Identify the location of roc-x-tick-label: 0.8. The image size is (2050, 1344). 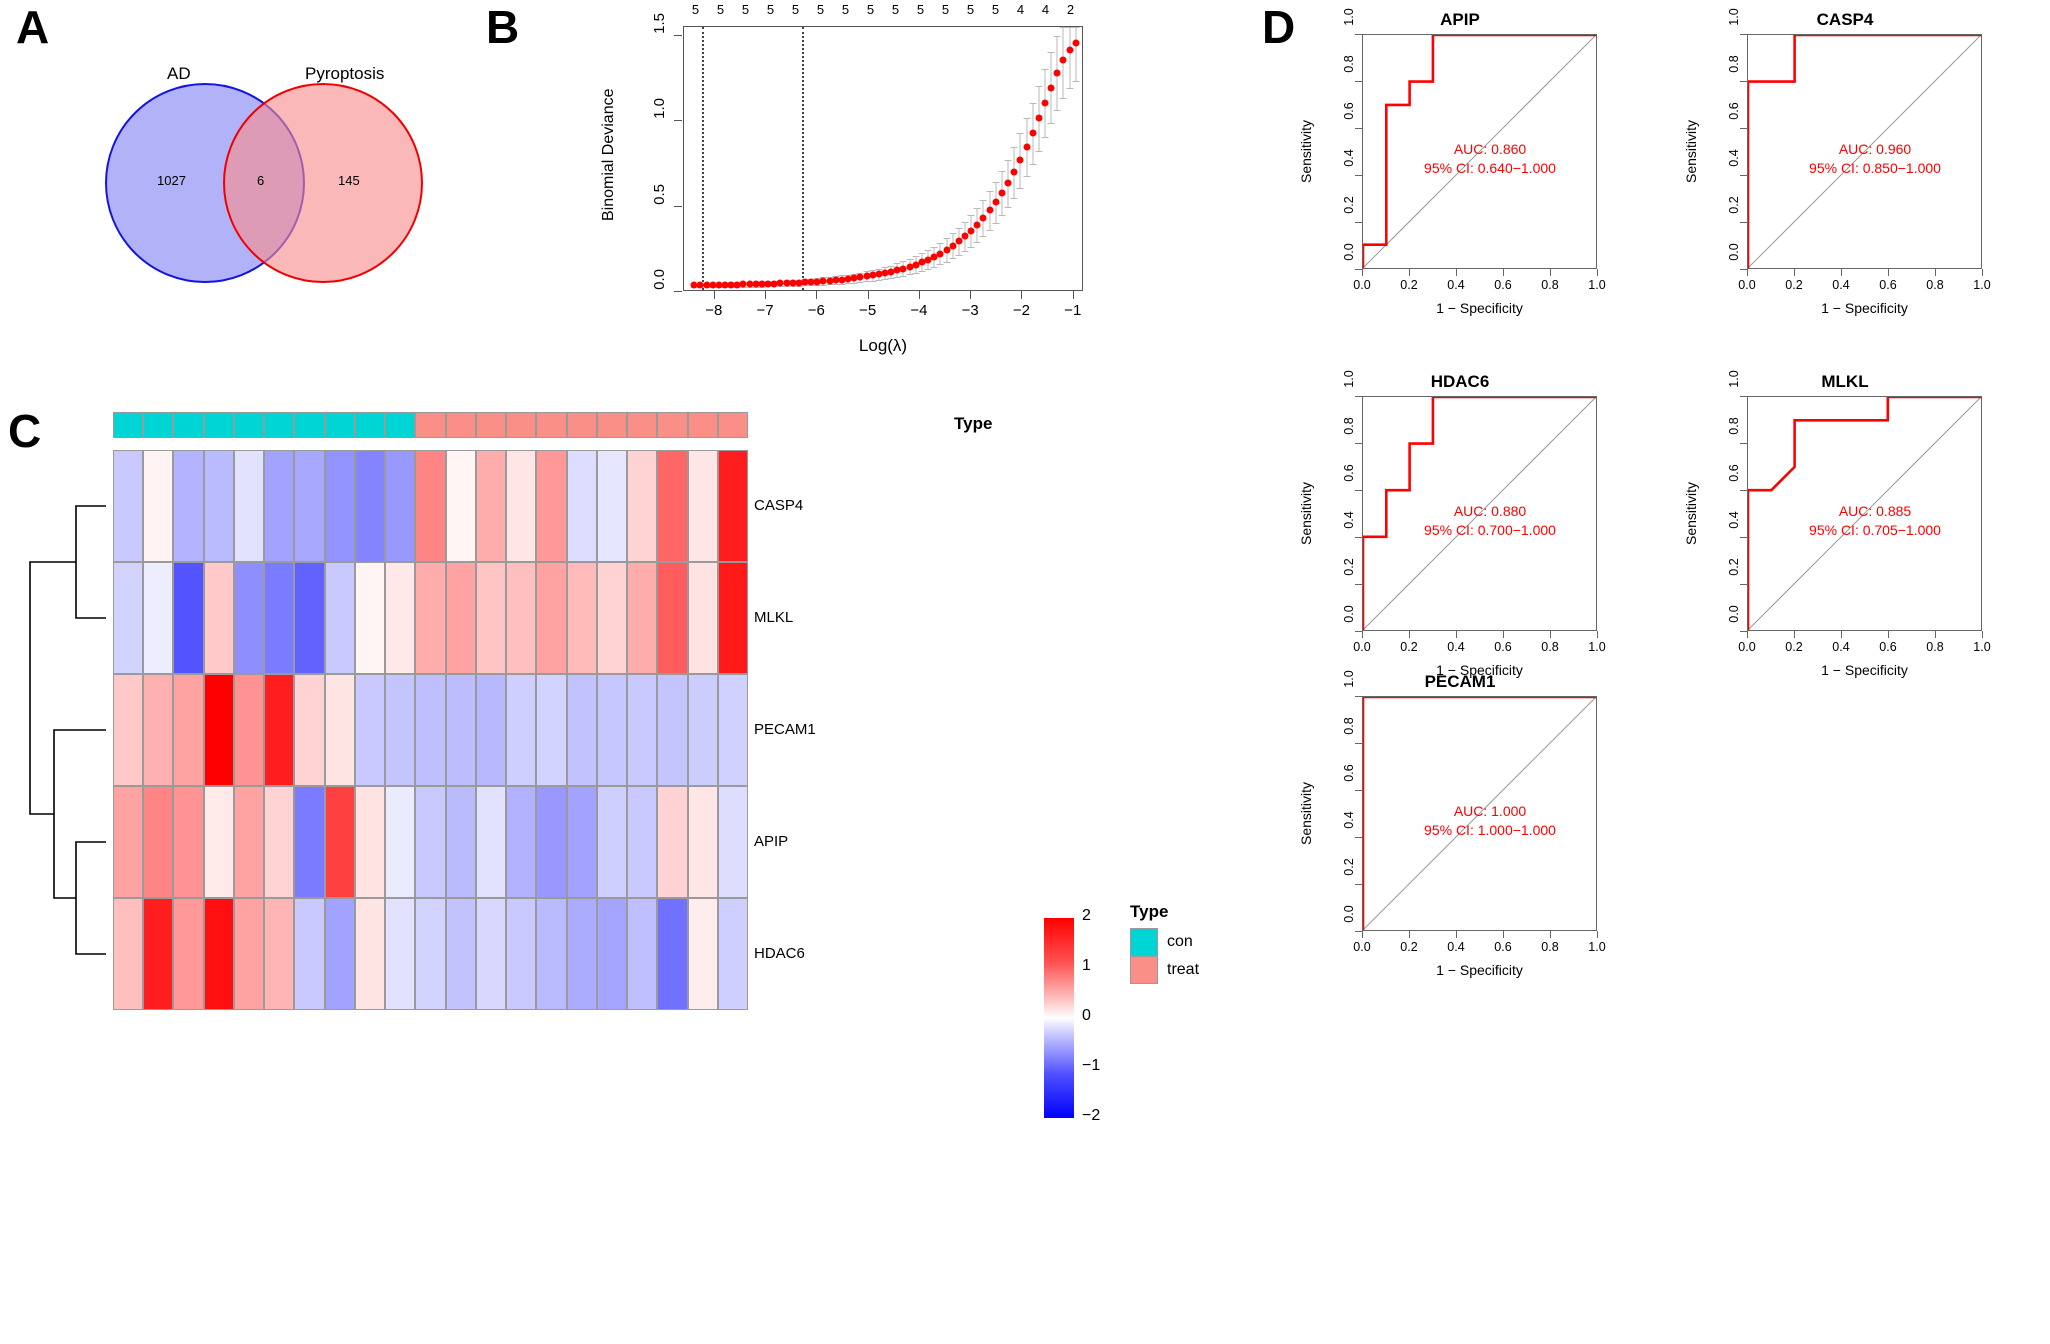
(1935, 647).